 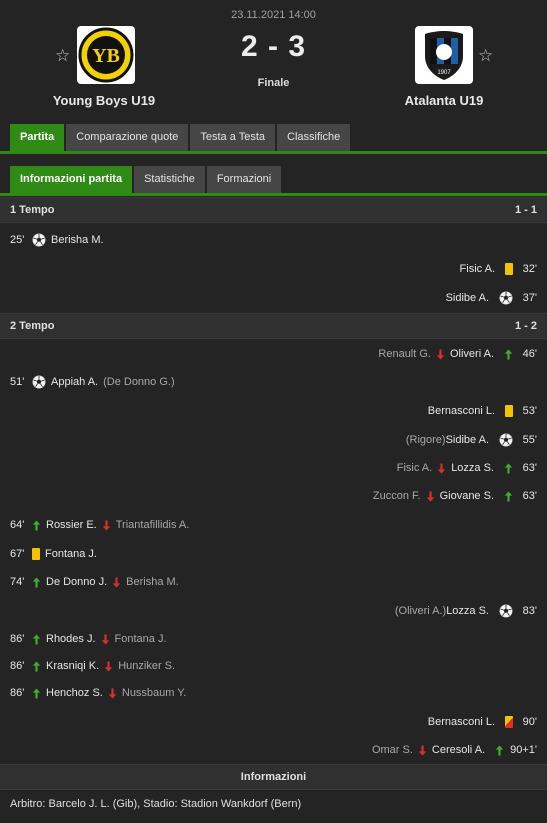 I want to click on tab-classifiche: Classifiche, so click(x=314, y=137).